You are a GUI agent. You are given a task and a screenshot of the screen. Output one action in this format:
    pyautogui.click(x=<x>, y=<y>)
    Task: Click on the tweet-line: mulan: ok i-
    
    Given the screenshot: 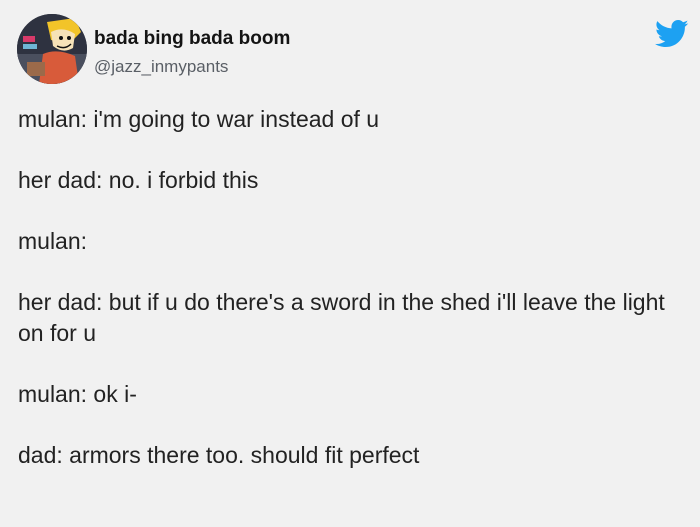 What is the action you would take?
    pyautogui.click(x=77, y=394)
    